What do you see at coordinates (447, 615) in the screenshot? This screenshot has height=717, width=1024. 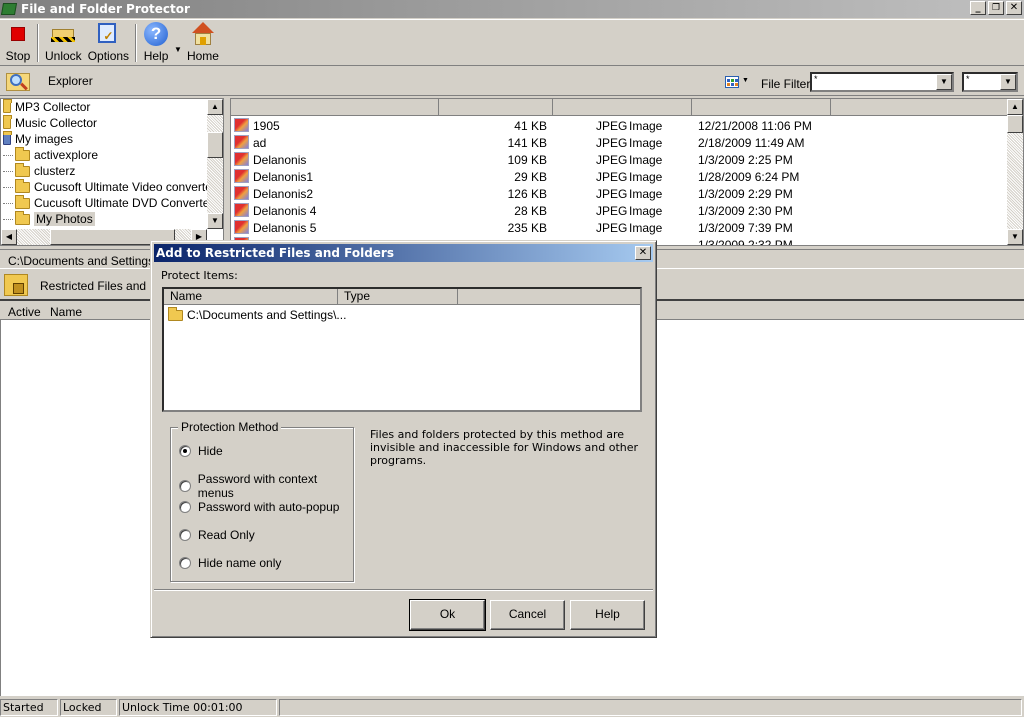 I see `ok-button: Ok` at bounding box center [447, 615].